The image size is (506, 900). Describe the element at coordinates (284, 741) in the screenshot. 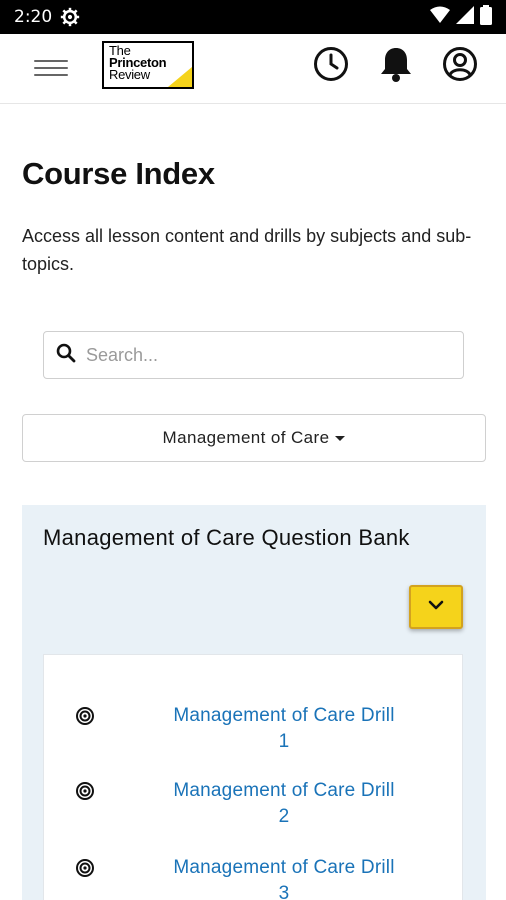

I see `drill-link-line2: 1` at that location.